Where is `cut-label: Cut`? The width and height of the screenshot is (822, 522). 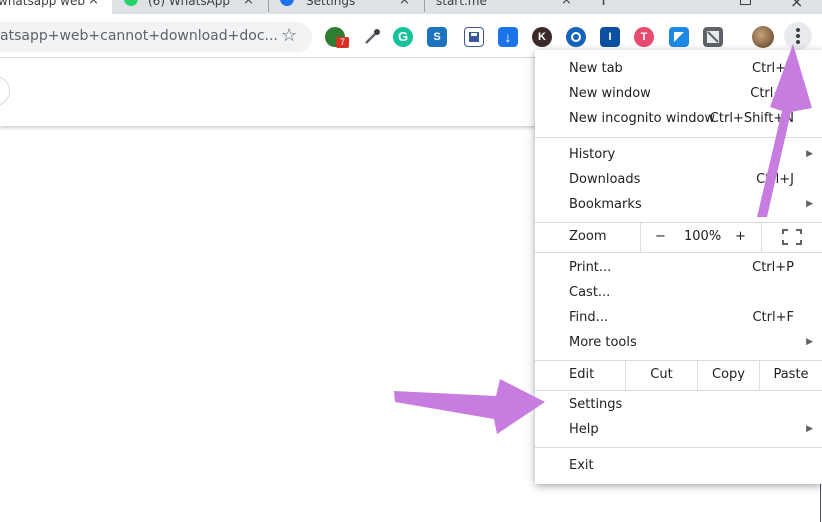 cut-label: Cut is located at coordinates (661, 374).